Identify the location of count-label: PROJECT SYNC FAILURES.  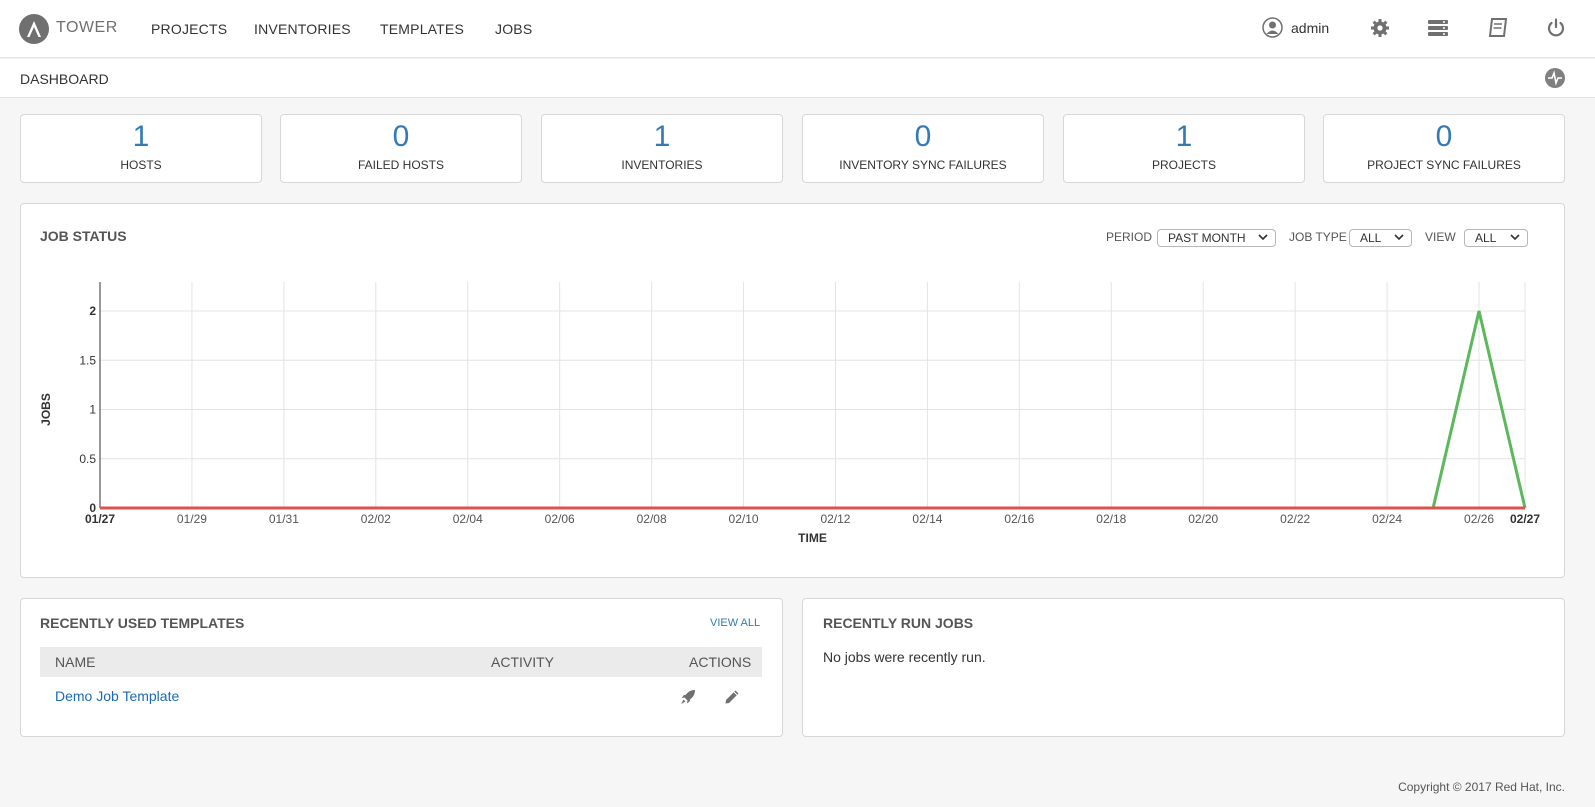
(1444, 165).